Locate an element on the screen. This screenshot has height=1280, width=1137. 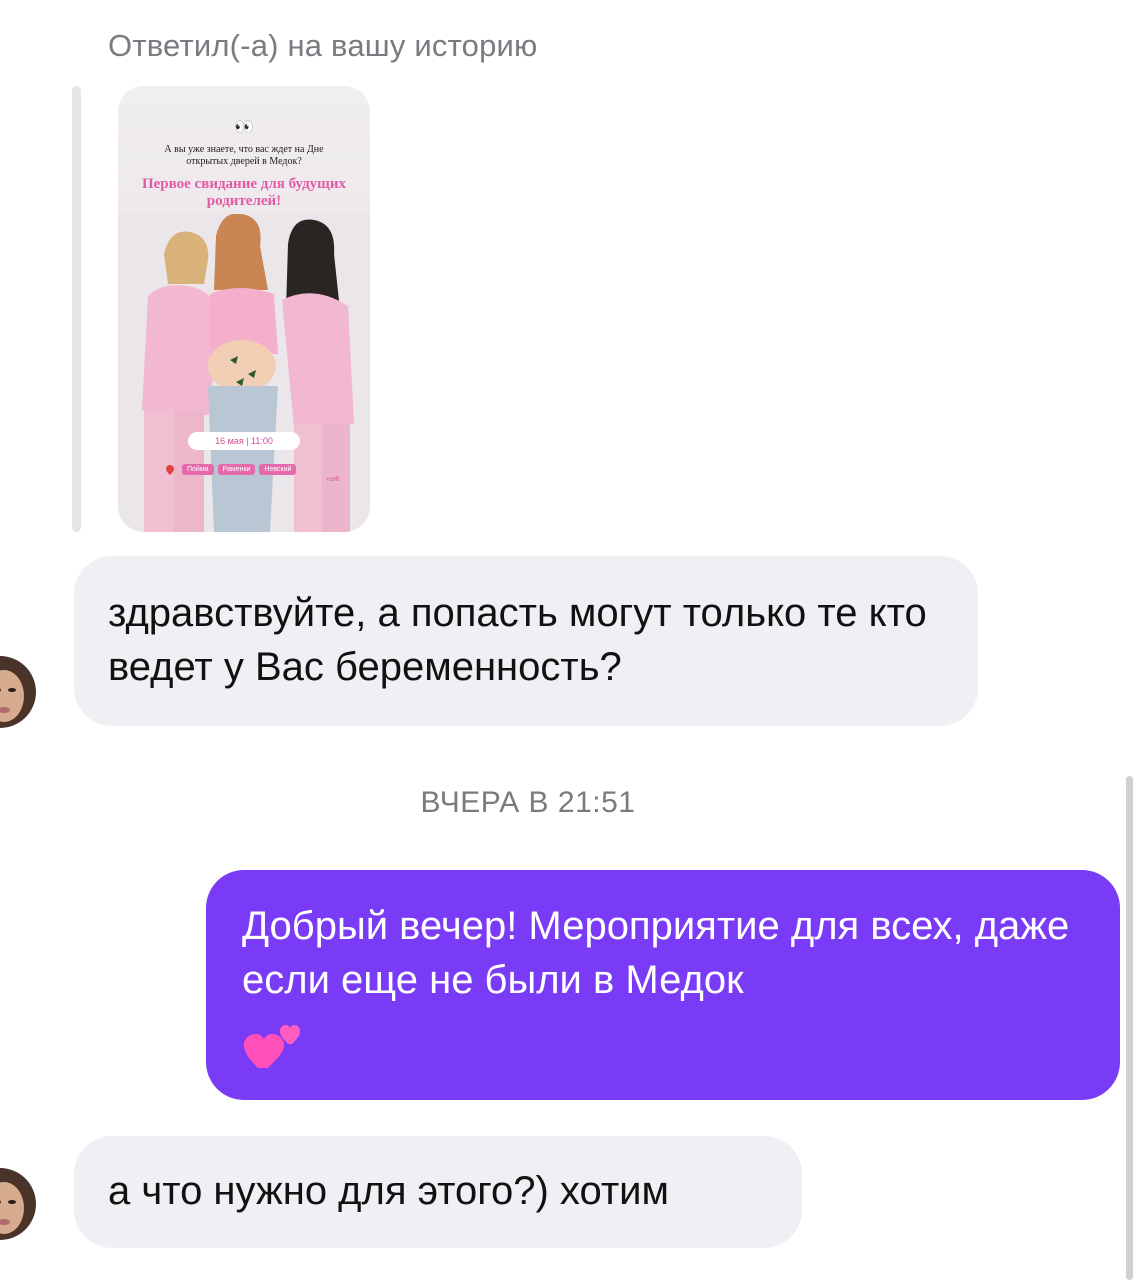
message-timestamp: ВЧЕРА В 21:51 is located at coordinates (528, 802).